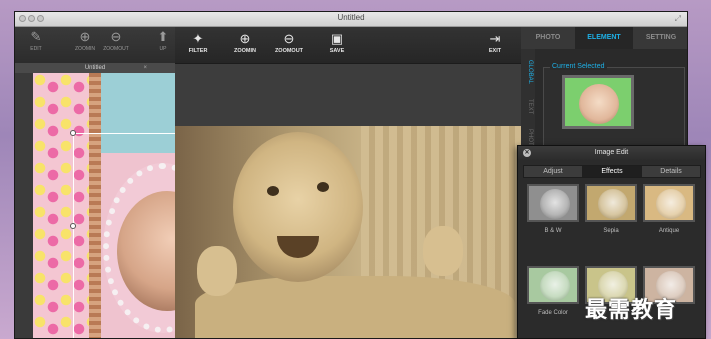  I want to click on blue-paper, so click(138, 113).